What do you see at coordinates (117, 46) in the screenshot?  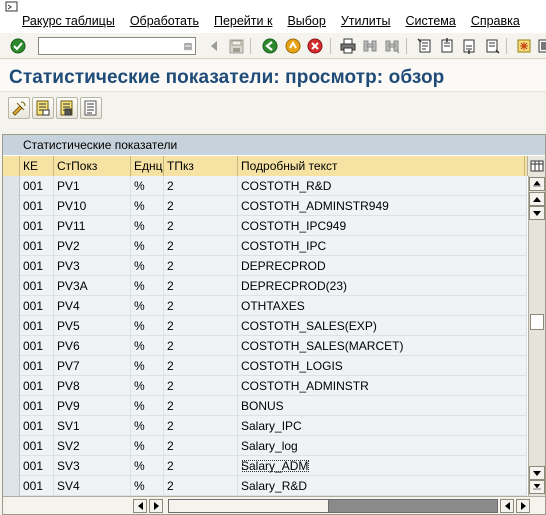 I see `command-field: ▤` at bounding box center [117, 46].